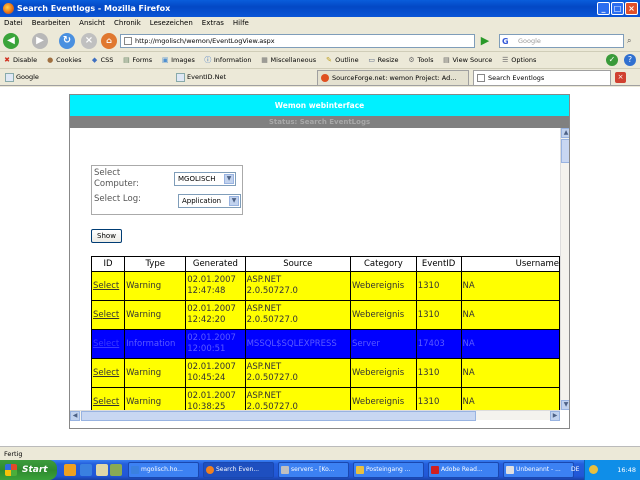 The image size is (640, 480). Describe the element at coordinates (320, 453) in the screenshot. I see `status-bar: Fertig` at that location.